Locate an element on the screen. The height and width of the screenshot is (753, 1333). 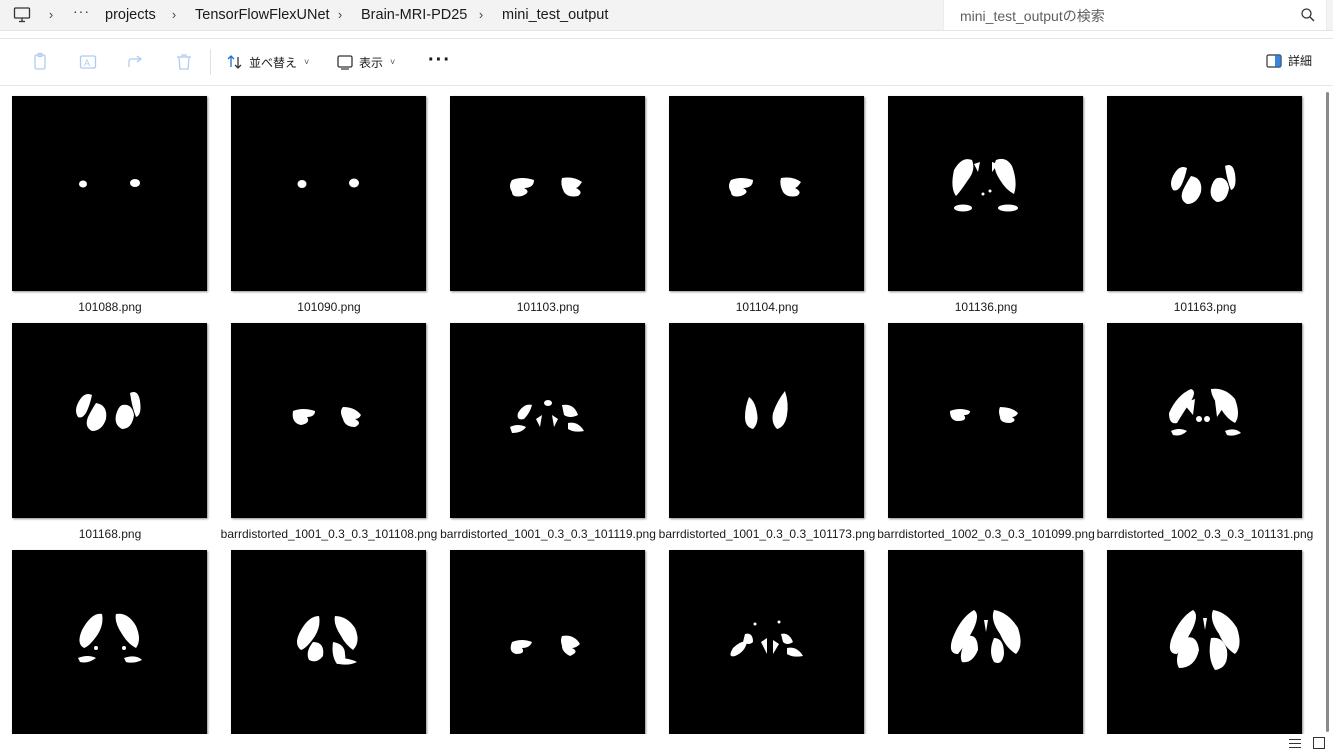
file-tile: 101163.png is located at coordinates (1205, 199).